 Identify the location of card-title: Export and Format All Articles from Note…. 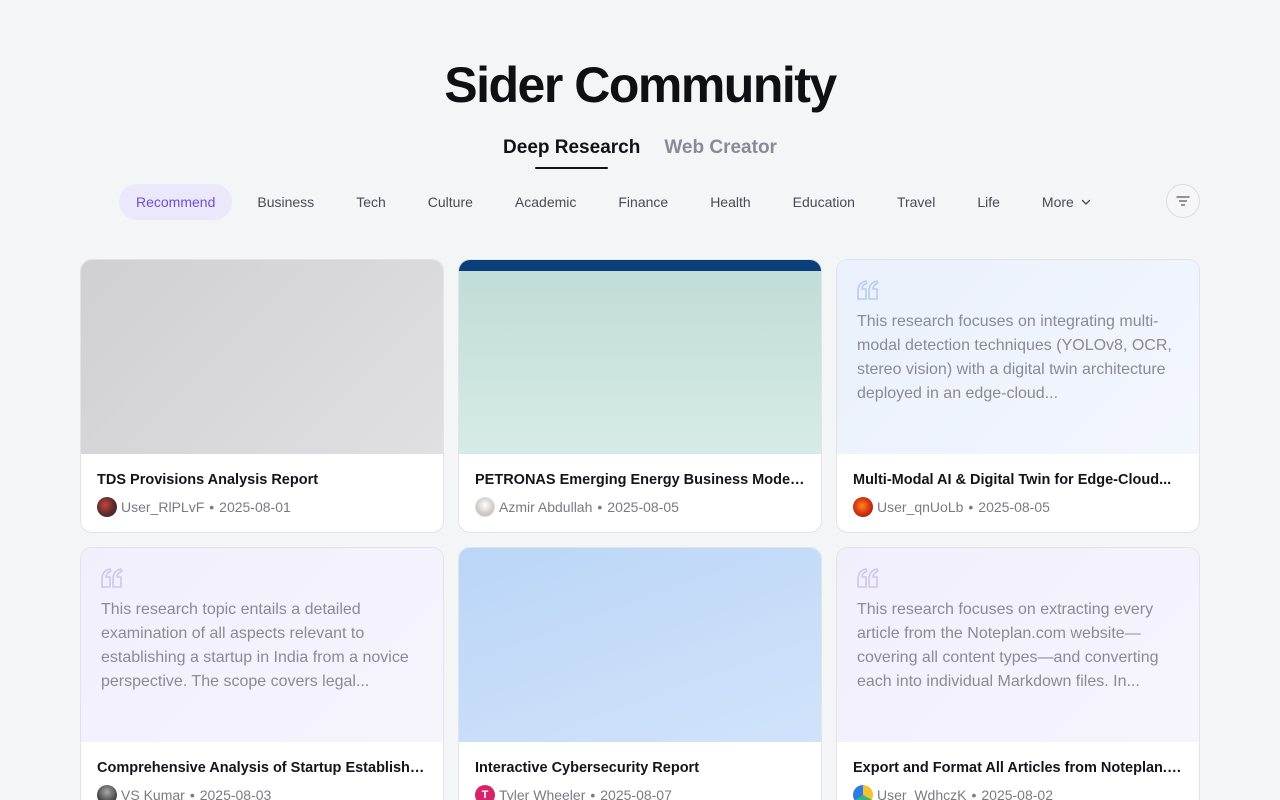
(1018, 768).